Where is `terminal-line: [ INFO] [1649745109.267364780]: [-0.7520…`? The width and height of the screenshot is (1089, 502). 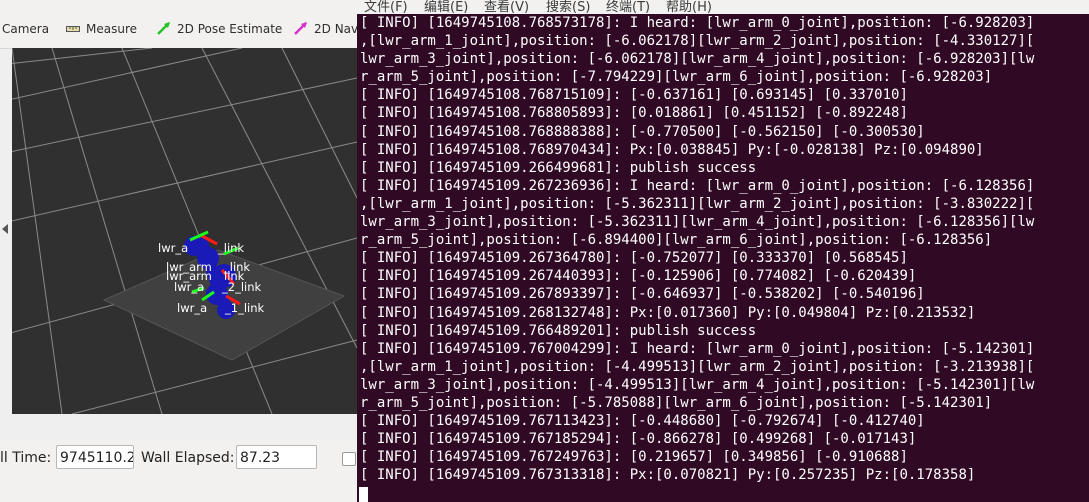
terminal-line: [ INFO] [1649745109.267364780]: [-0.7520… is located at coordinates (634, 258).